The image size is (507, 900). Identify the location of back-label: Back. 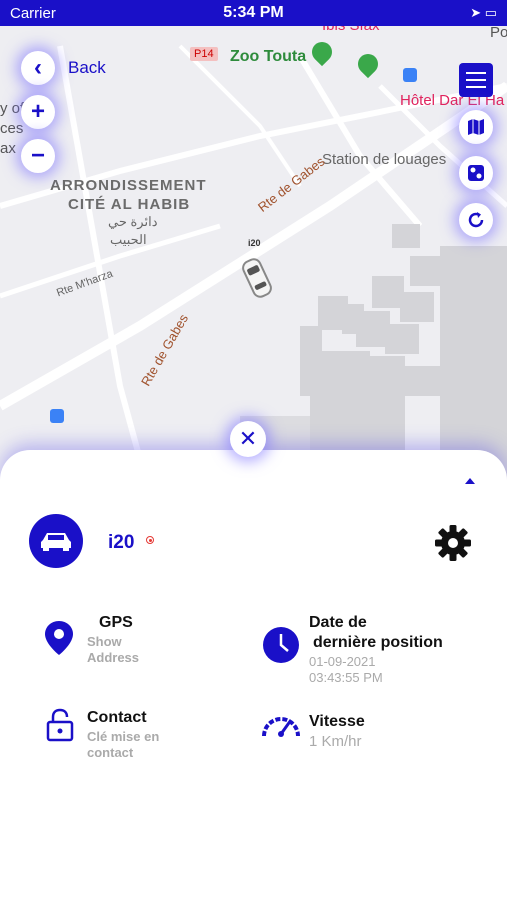
(87, 68).